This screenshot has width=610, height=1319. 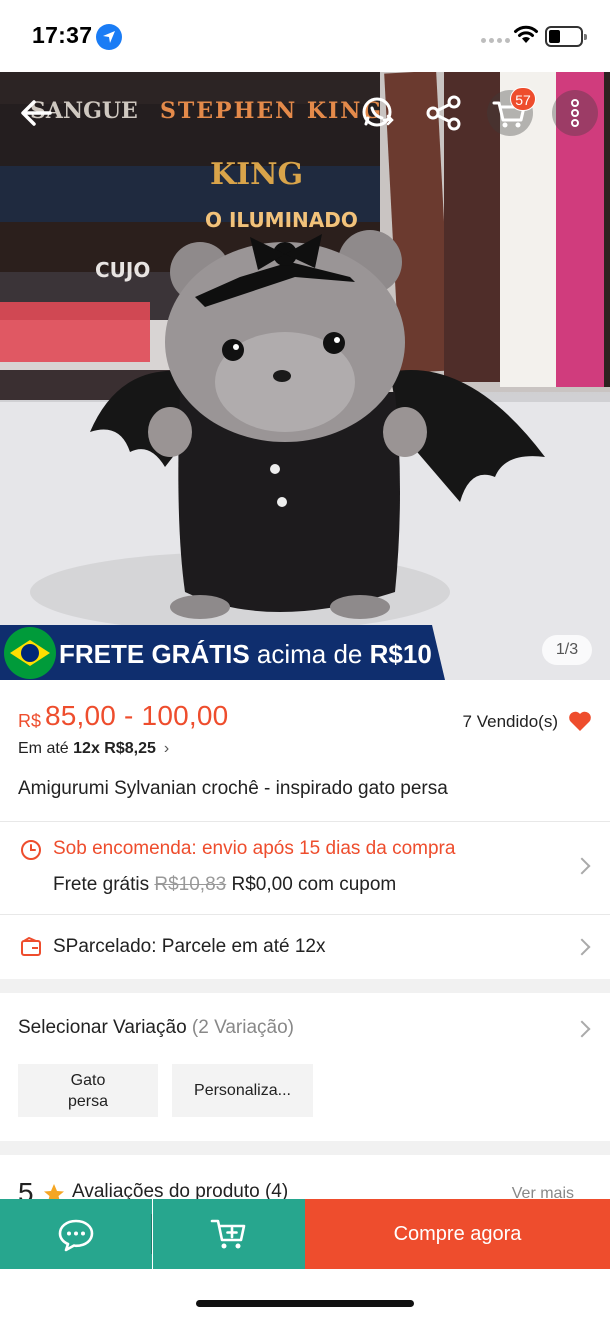 I want to click on image-counter: 1/3, so click(x=567, y=650).